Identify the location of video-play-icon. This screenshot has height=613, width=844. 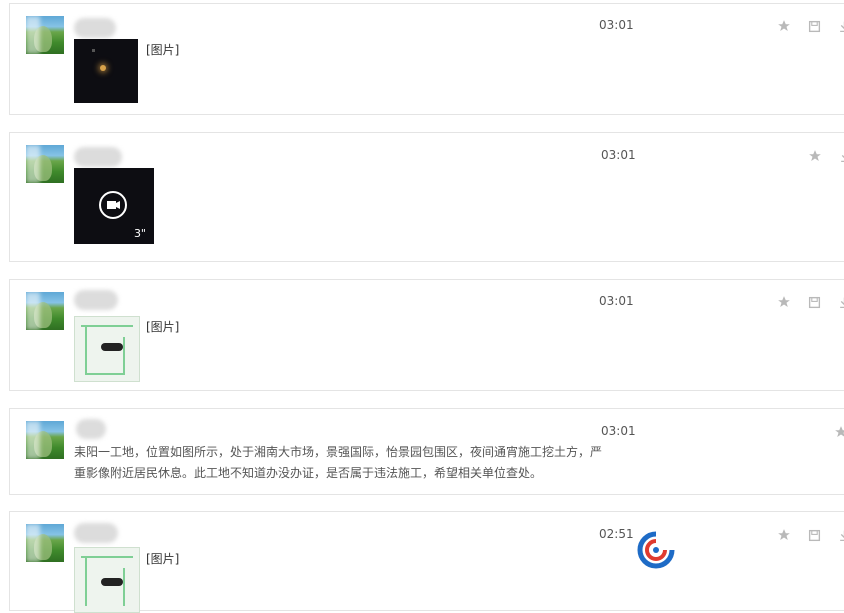
(113, 205).